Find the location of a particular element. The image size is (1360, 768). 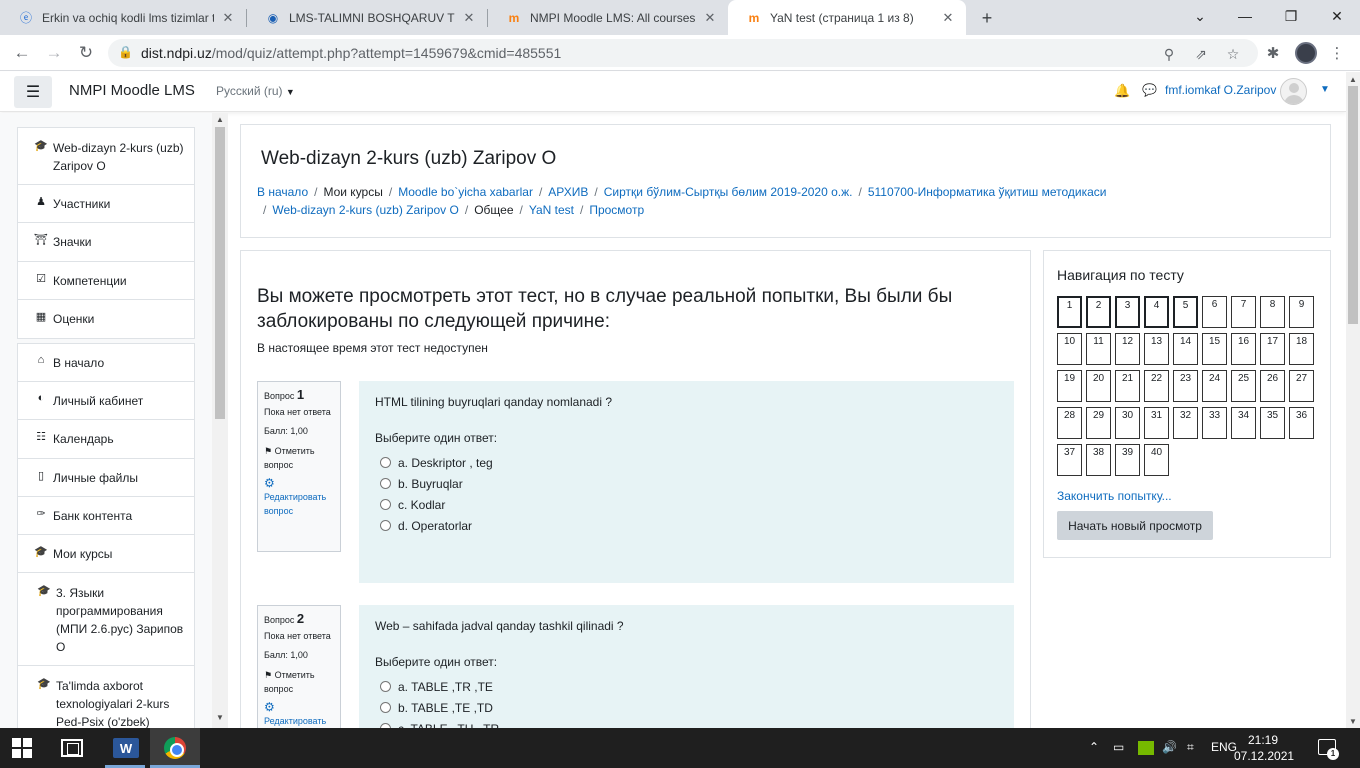

quiz-nav-question-button: 6 is located at coordinates (1214, 312).